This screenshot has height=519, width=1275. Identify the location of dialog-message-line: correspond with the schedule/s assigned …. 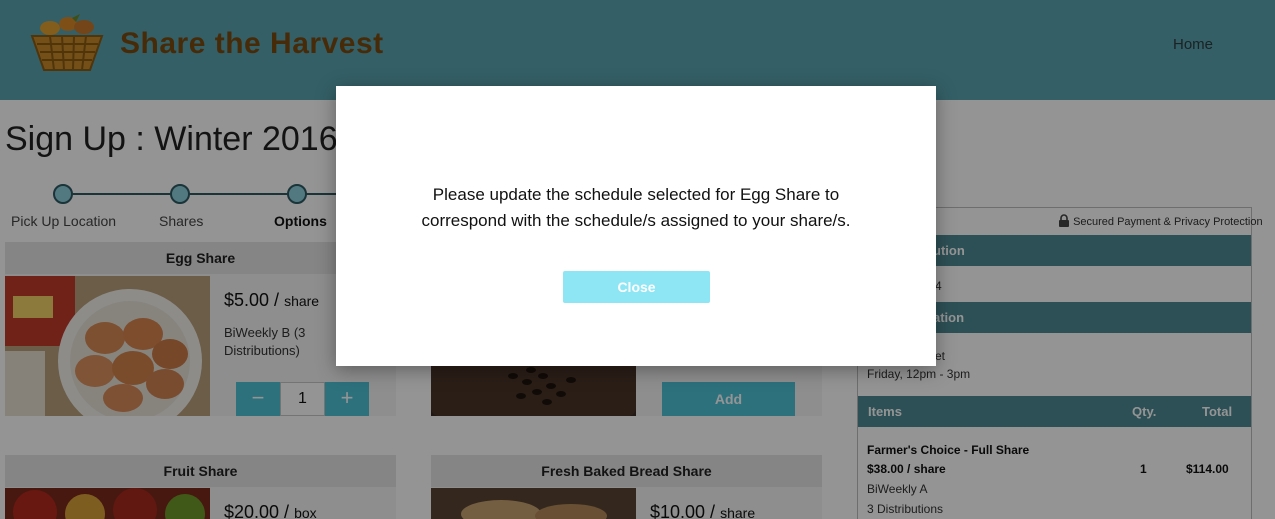
(636, 220).